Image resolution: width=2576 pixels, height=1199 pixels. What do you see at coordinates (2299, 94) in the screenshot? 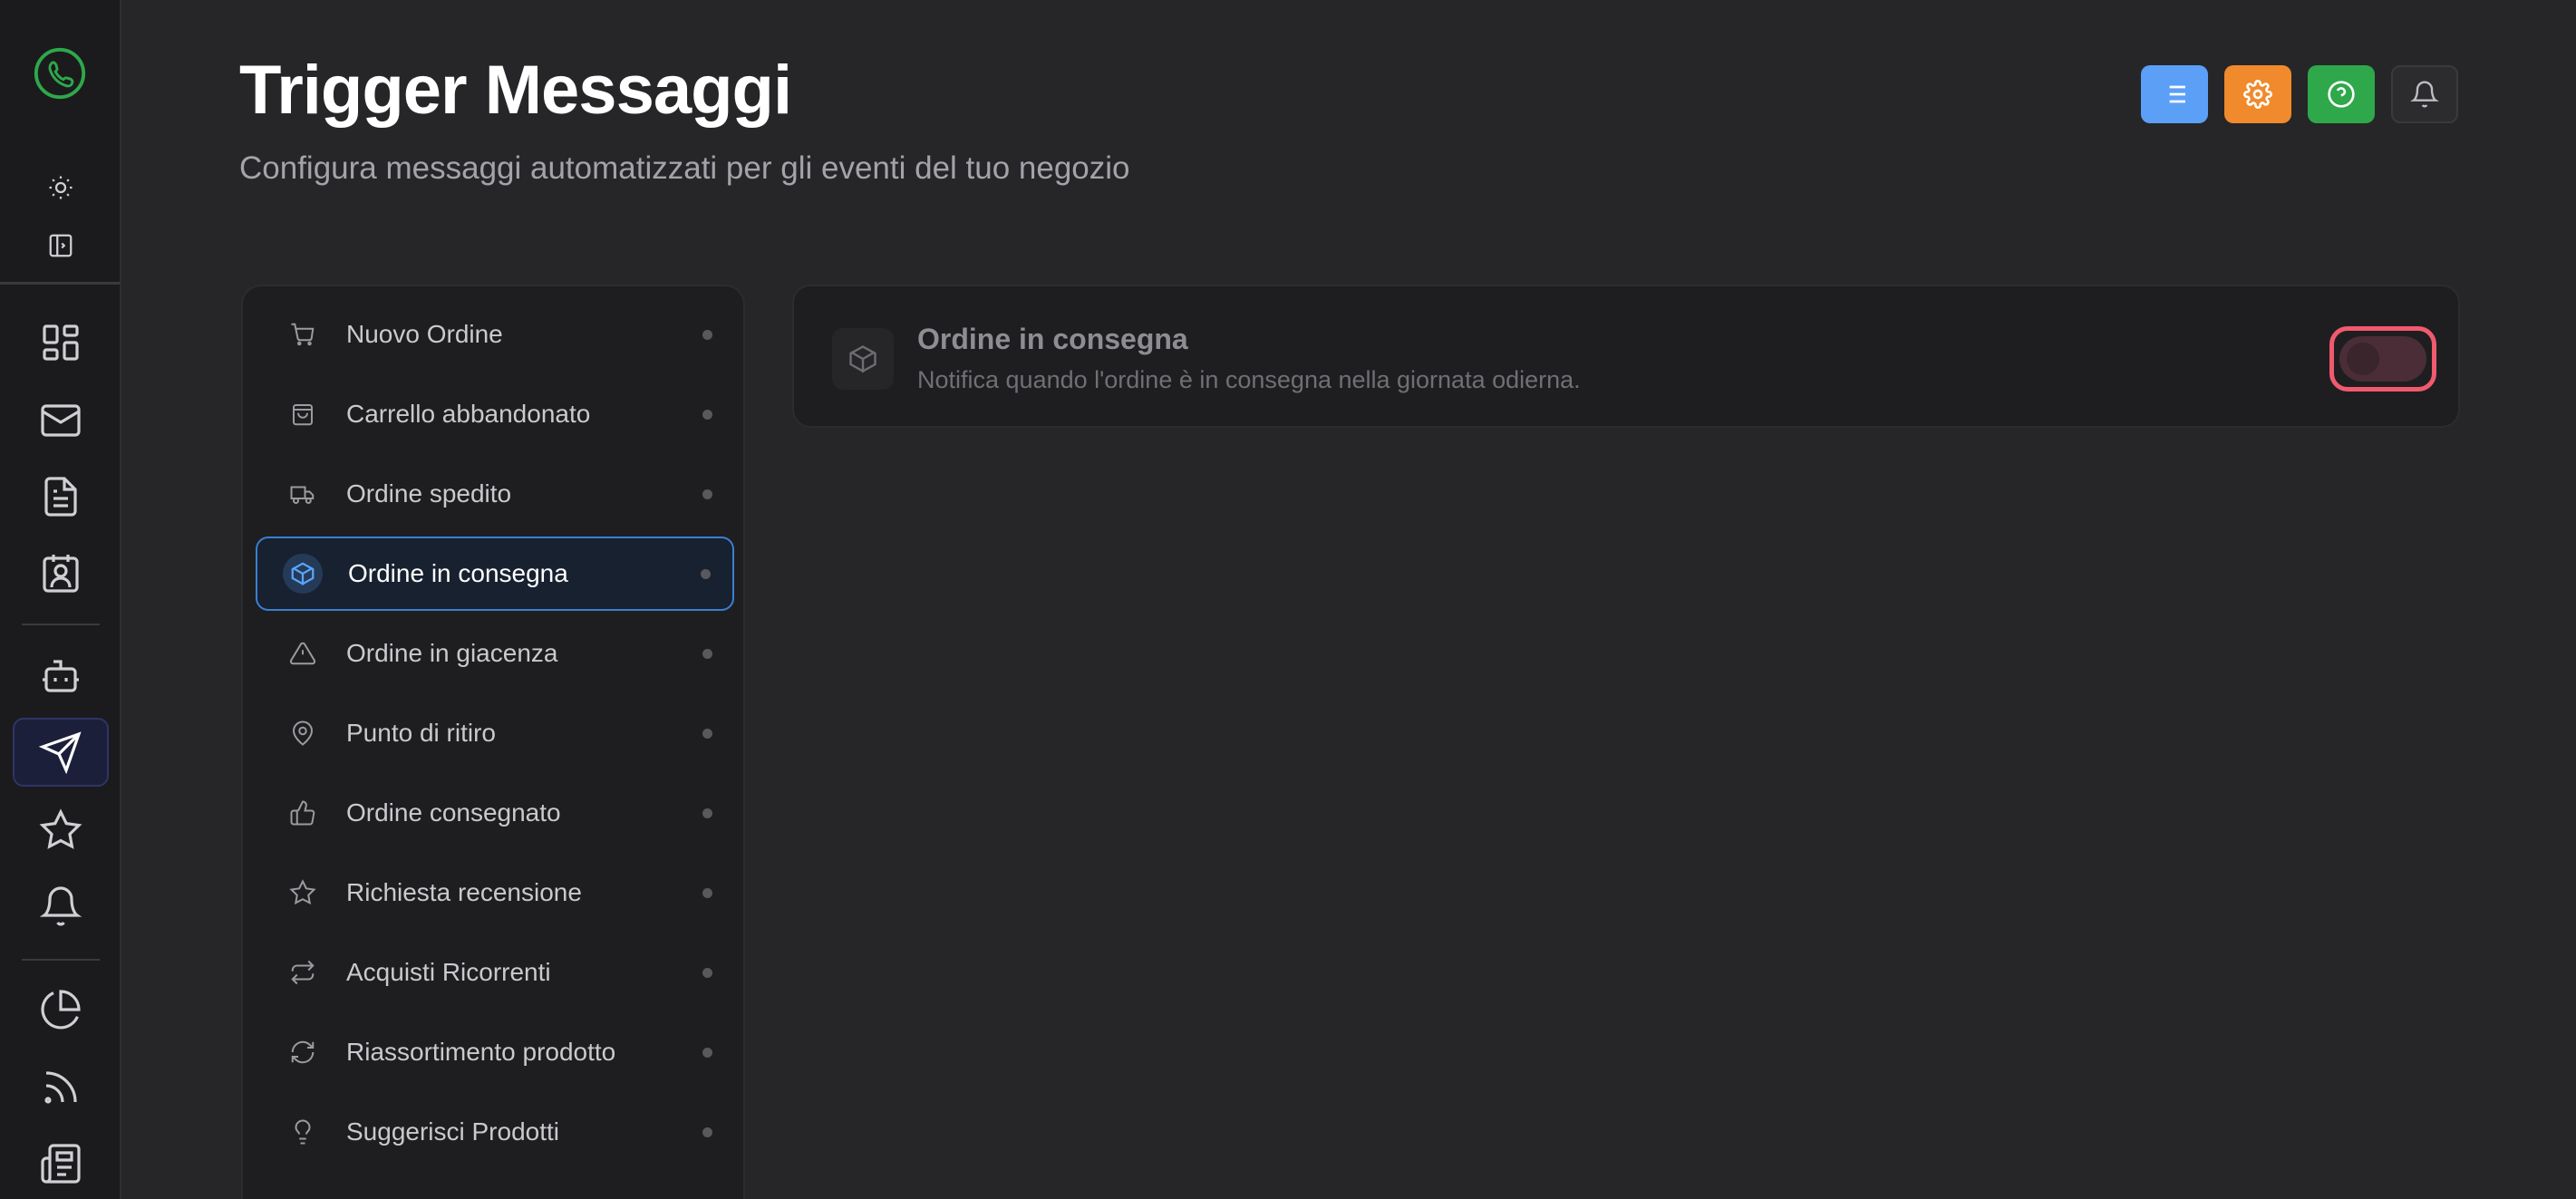
I see `header-actions` at bounding box center [2299, 94].